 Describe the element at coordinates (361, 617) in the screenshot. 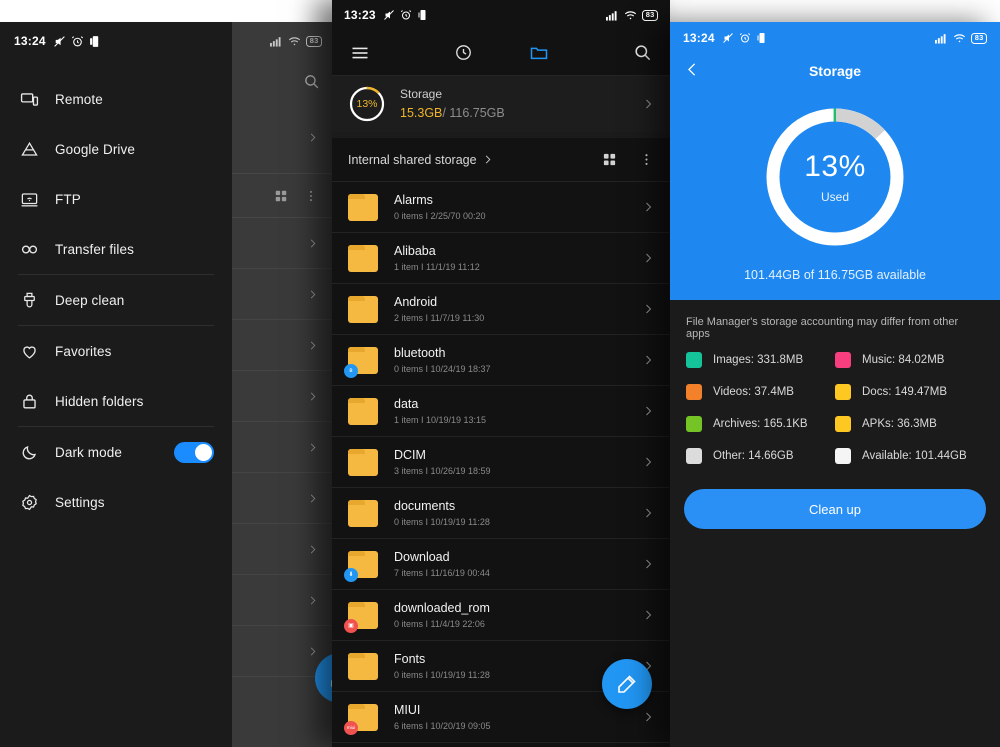

I see `folder-icon: ▣` at that location.